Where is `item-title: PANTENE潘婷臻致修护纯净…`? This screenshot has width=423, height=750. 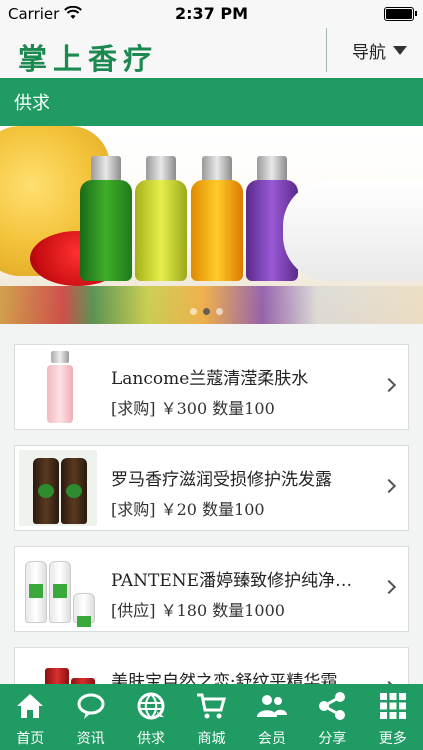
item-title: PANTENE潘婷臻致修护纯净… is located at coordinates (232, 581).